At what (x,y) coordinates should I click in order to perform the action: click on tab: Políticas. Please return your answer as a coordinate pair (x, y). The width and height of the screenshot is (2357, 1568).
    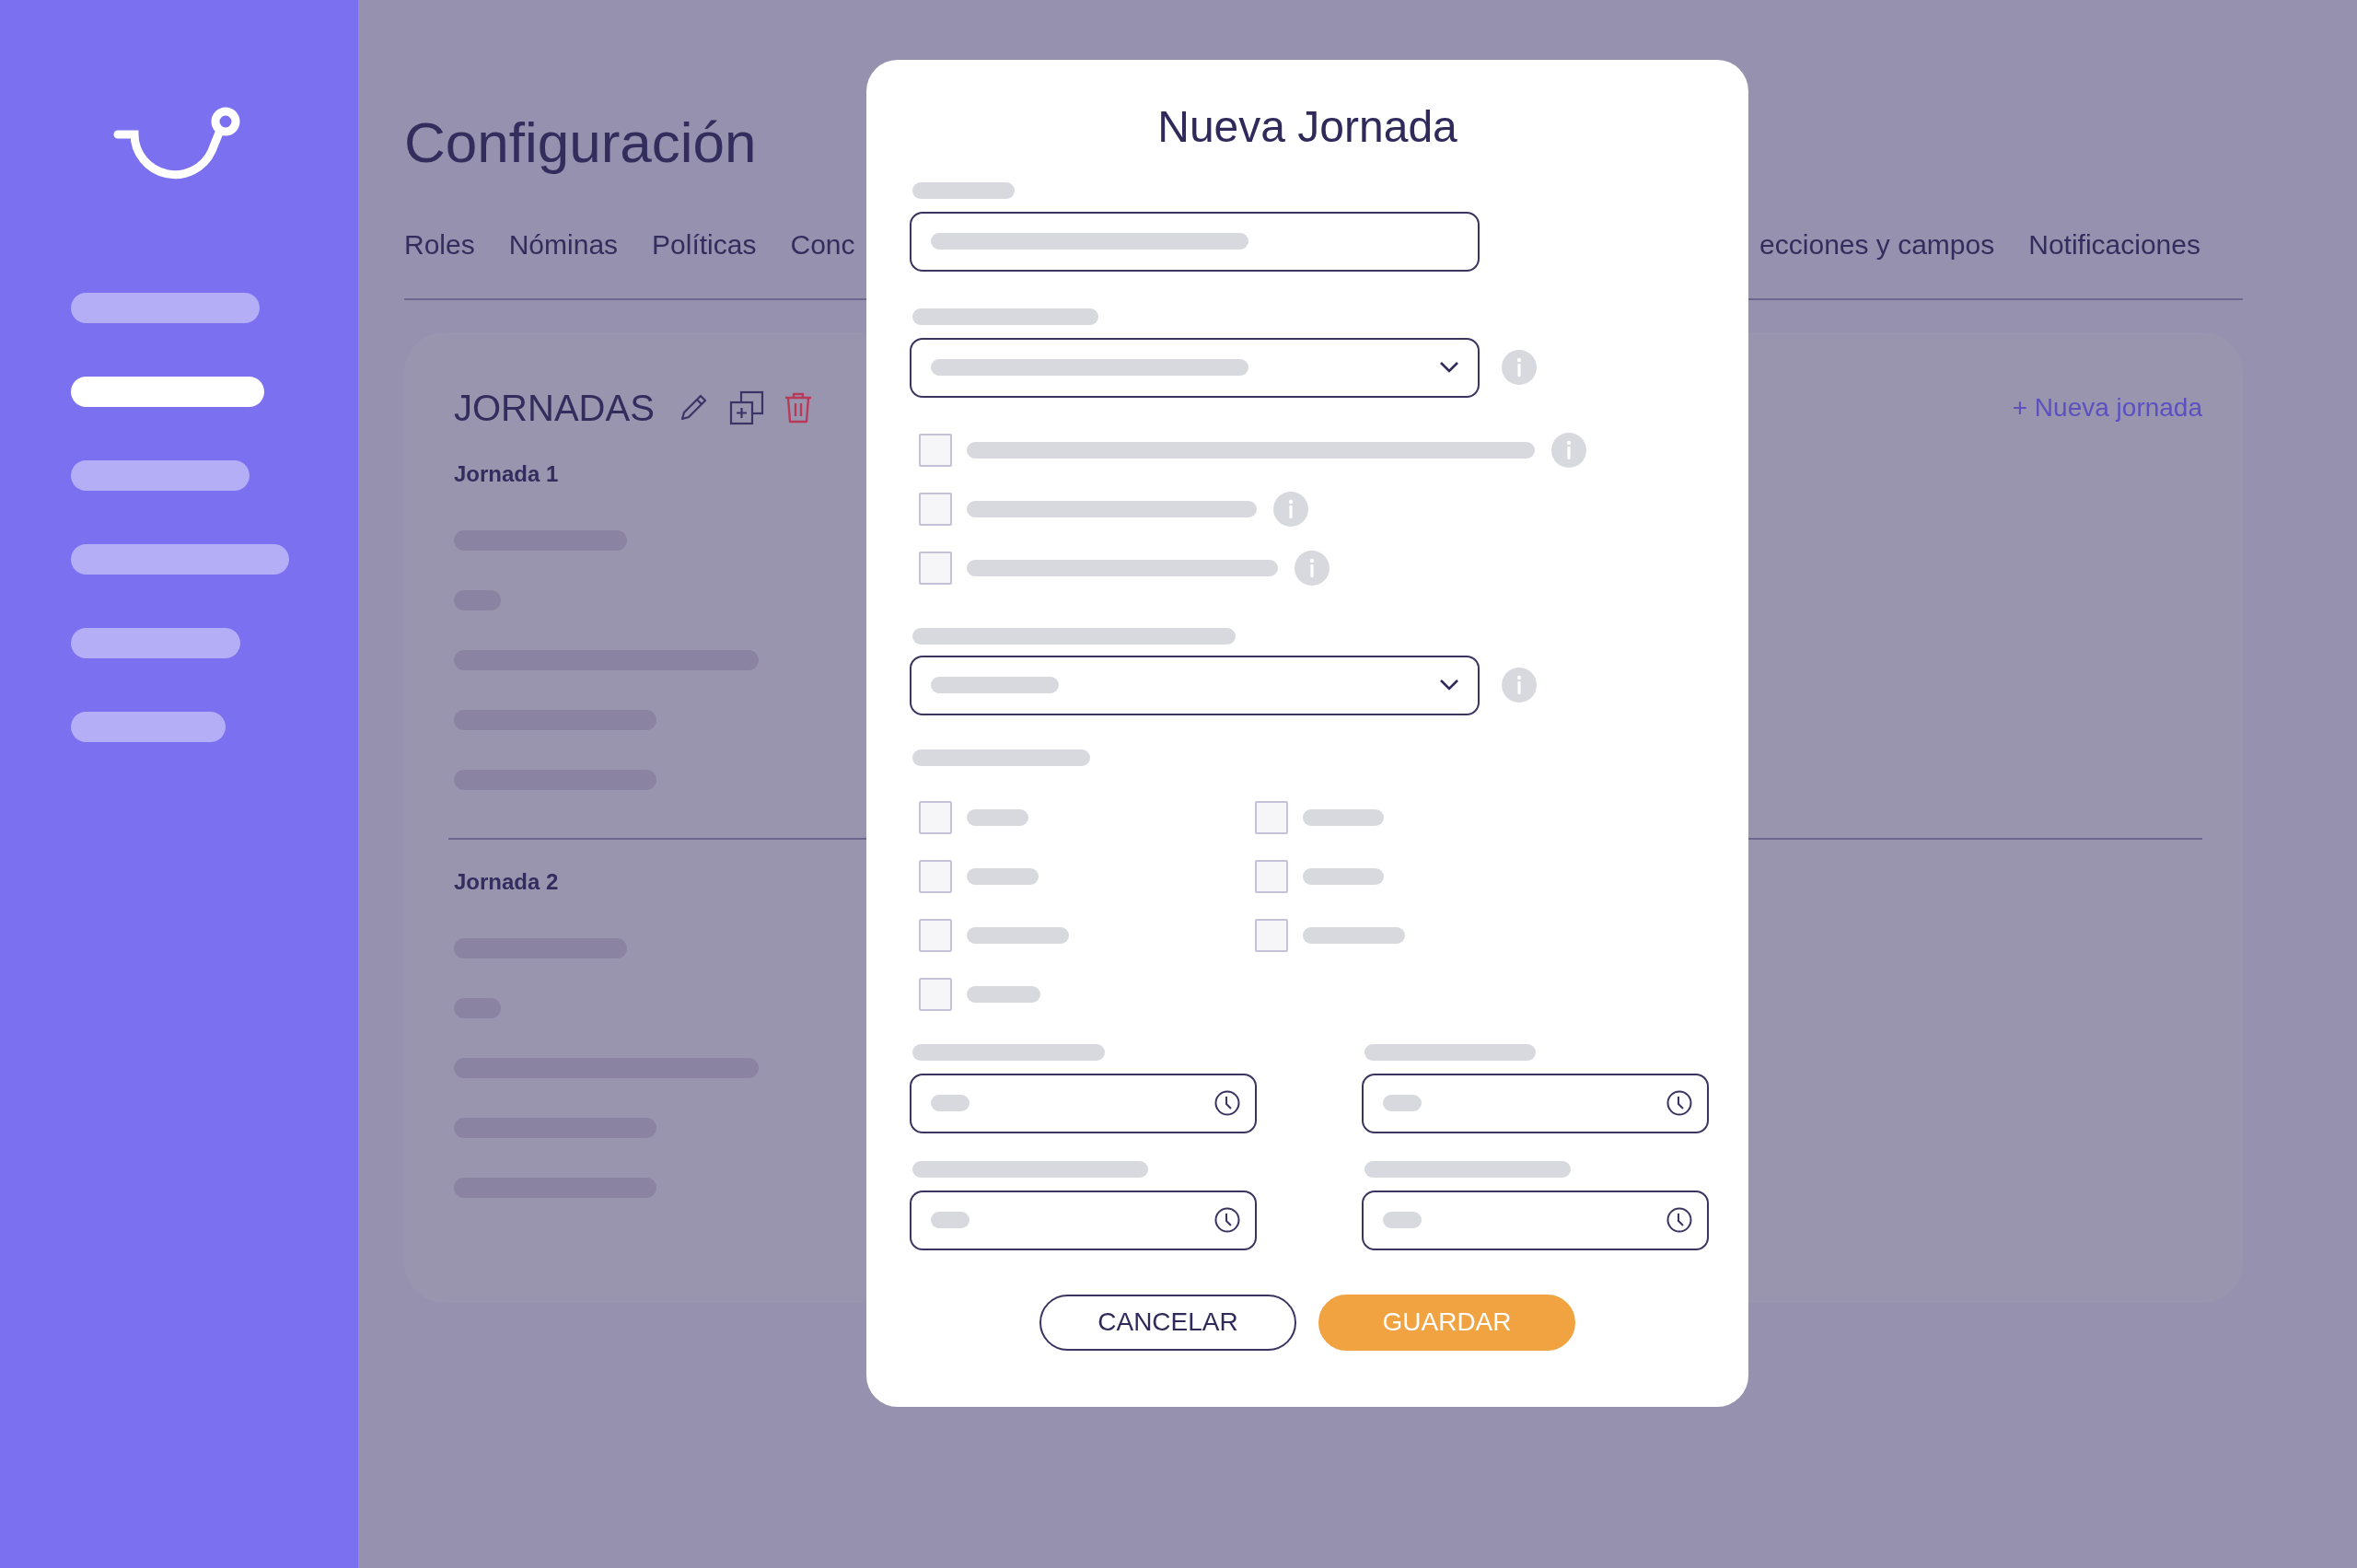
    Looking at the image, I should click on (704, 245).